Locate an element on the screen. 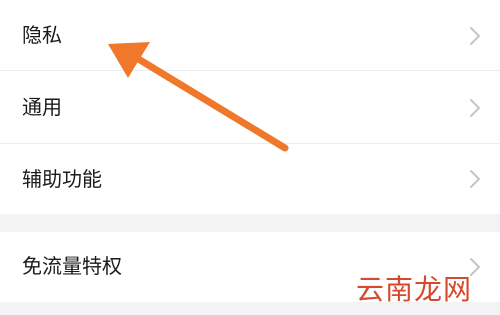  settings-item-label: 免流量特权 is located at coordinates (72, 266).